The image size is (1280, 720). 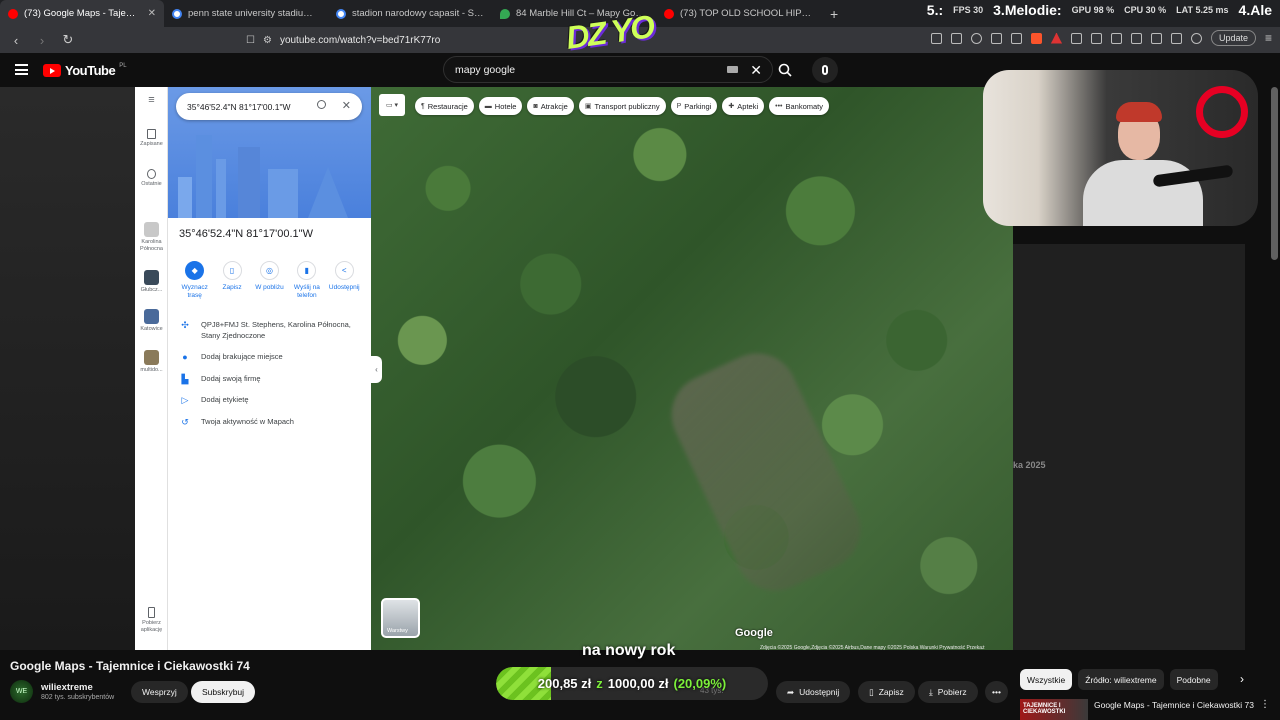 What do you see at coordinates (151, 620) in the screenshot?
I see `rail-get-app: Pobierz aplikację` at bounding box center [151, 620].